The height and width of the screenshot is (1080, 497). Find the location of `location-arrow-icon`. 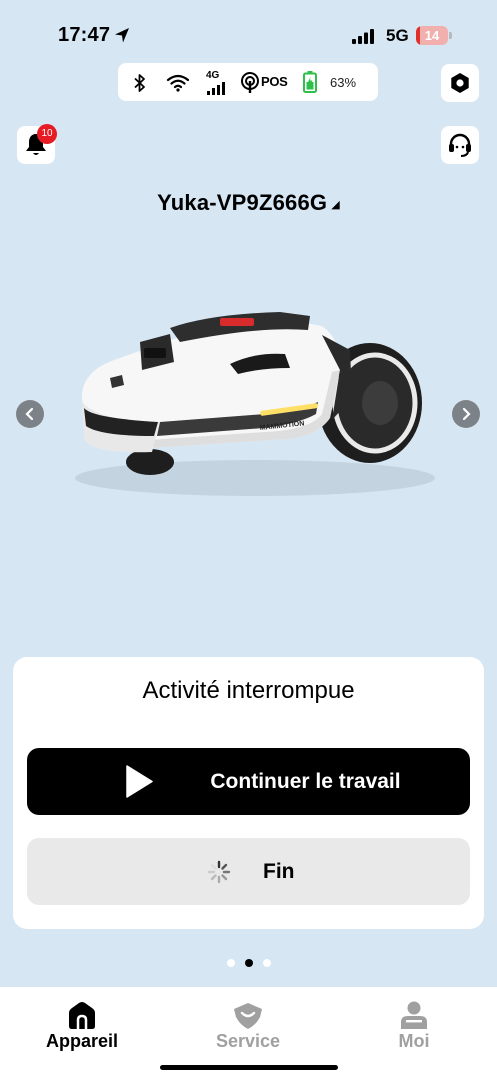

location-arrow-icon is located at coordinates (122, 35).